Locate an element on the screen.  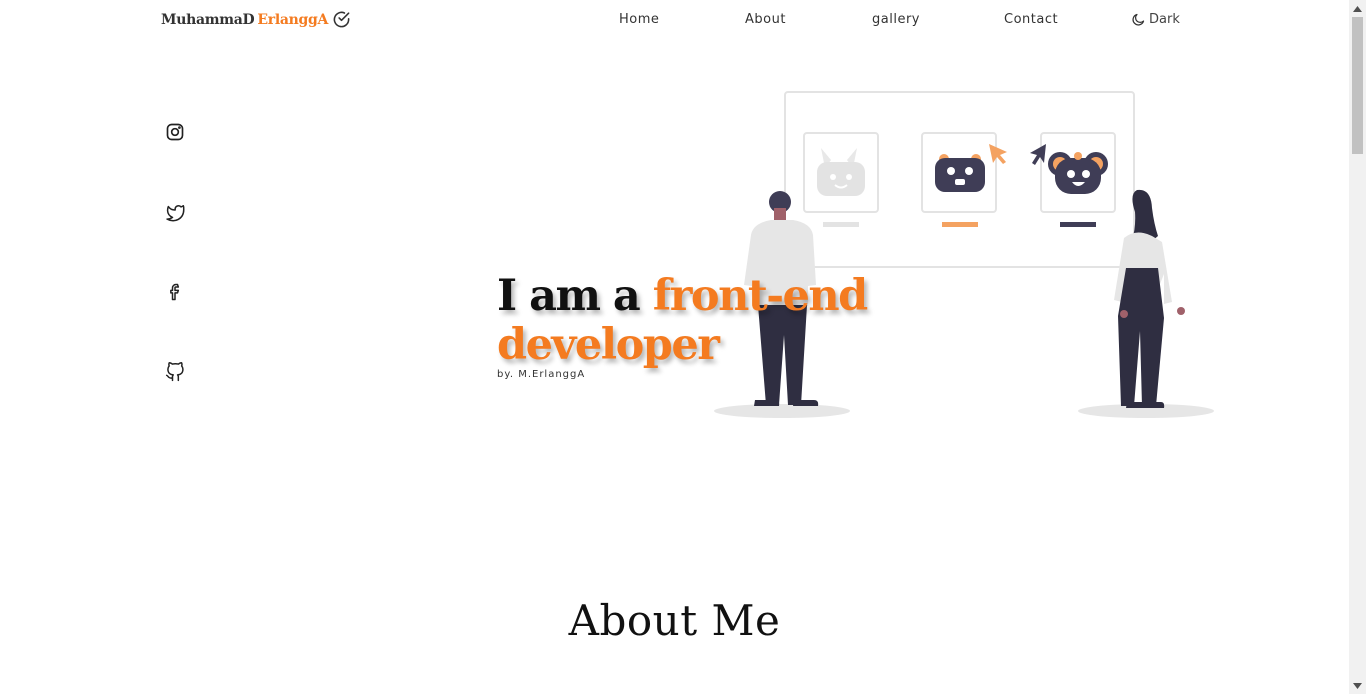
dark-mode-label: Dark is located at coordinates (1164, 19).